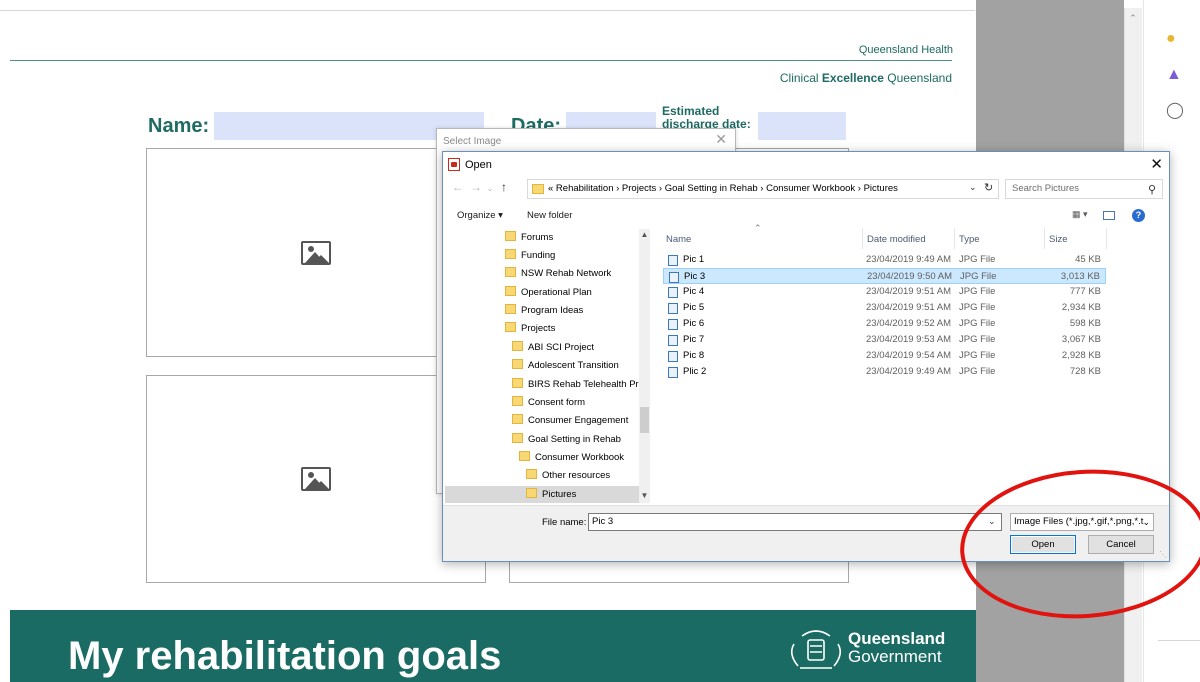 The height and width of the screenshot is (682, 1200). Describe the element at coordinates (504, 187) in the screenshot. I see `up-arrow-icon: ↑` at that location.